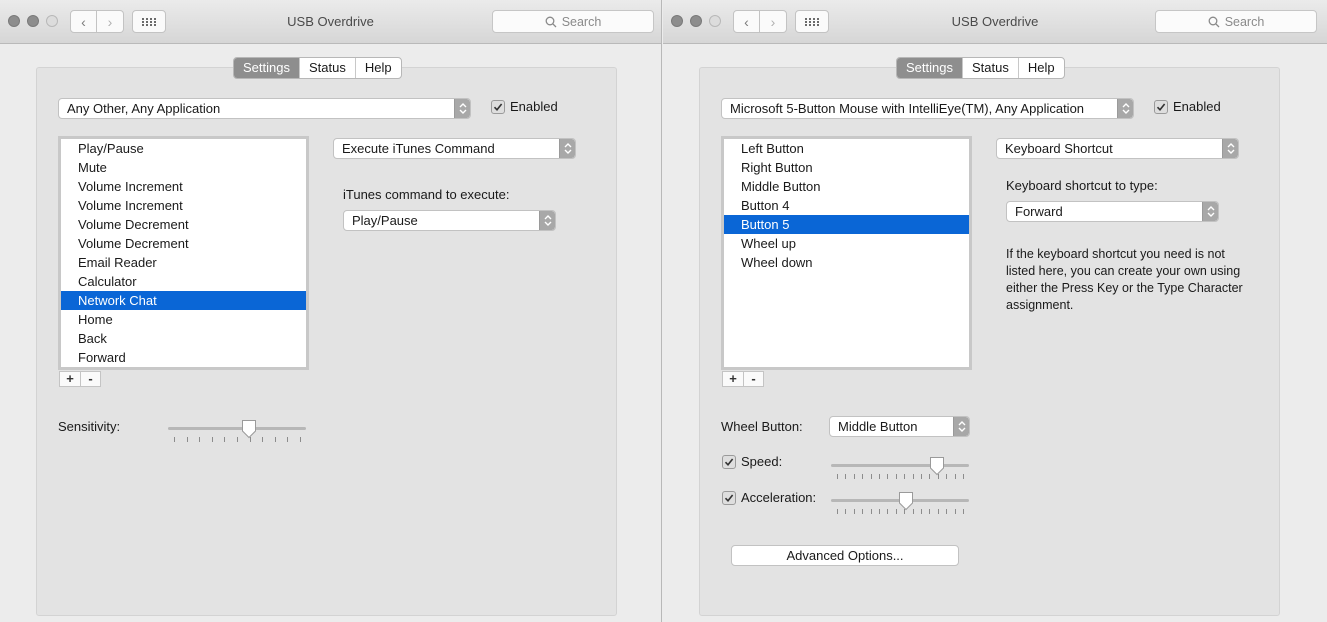 This screenshot has height=622, width=1327. I want to click on wheel-button-popup: Middle Button, so click(899, 426).